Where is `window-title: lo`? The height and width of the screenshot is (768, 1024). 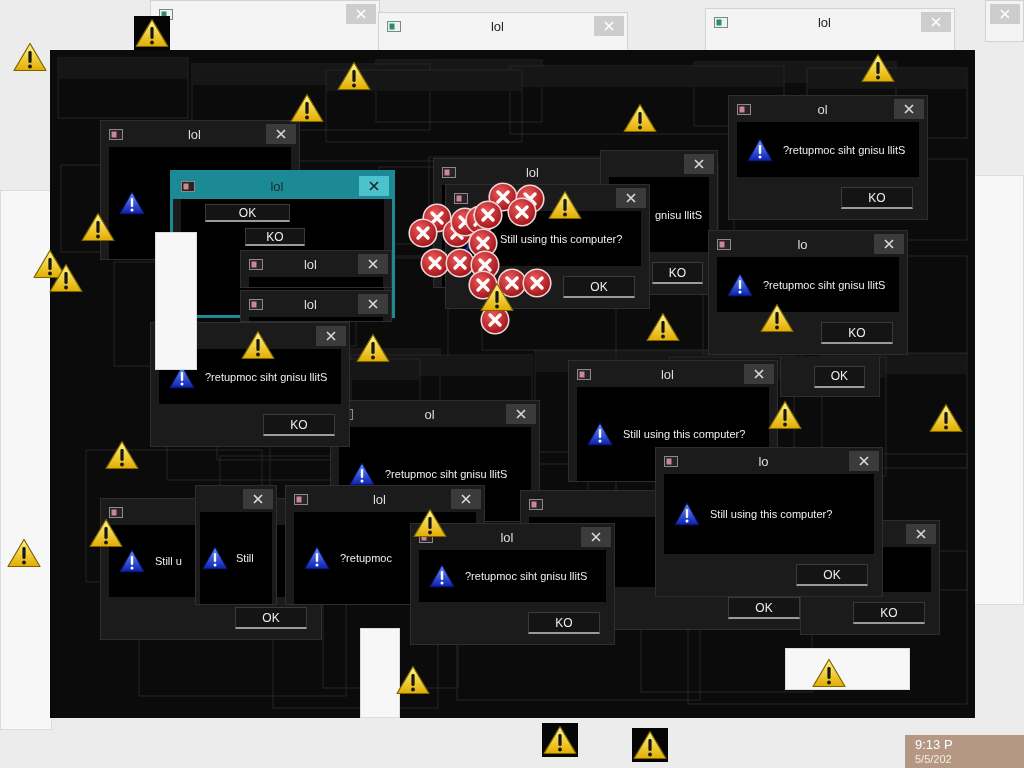
window-title: lo is located at coordinates (802, 244).